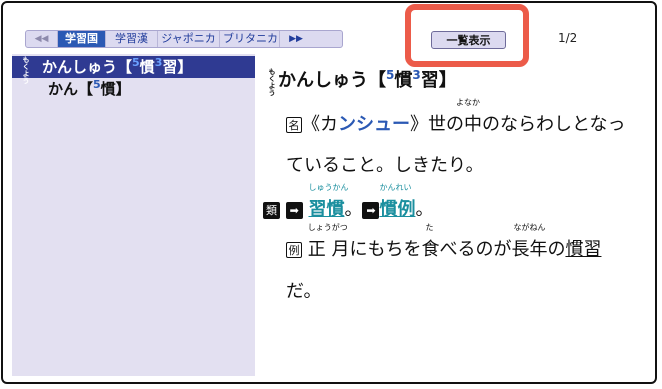 The width and height of the screenshot is (662, 389). What do you see at coordinates (271, 210) in the screenshot?
I see `synonym-icon: 類` at bounding box center [271, 210].